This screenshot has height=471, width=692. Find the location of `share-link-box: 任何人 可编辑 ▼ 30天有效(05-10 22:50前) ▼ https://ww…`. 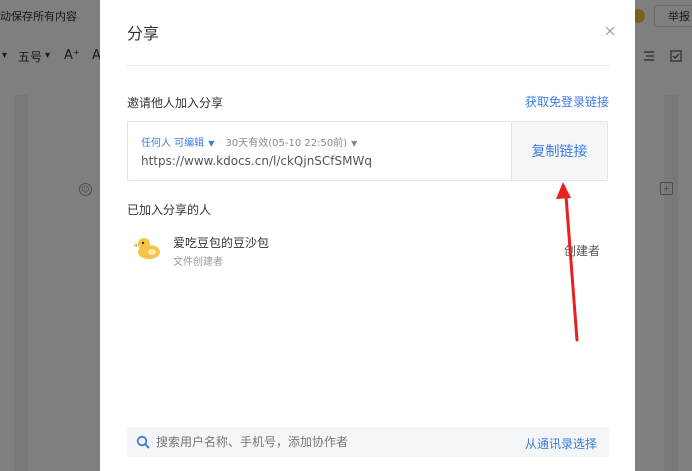

share-link-box: 任何人 可编辑 ▼ 30天有效(05-10 22:50前) ▼ https://ww… is located at coordinates (367, 151).